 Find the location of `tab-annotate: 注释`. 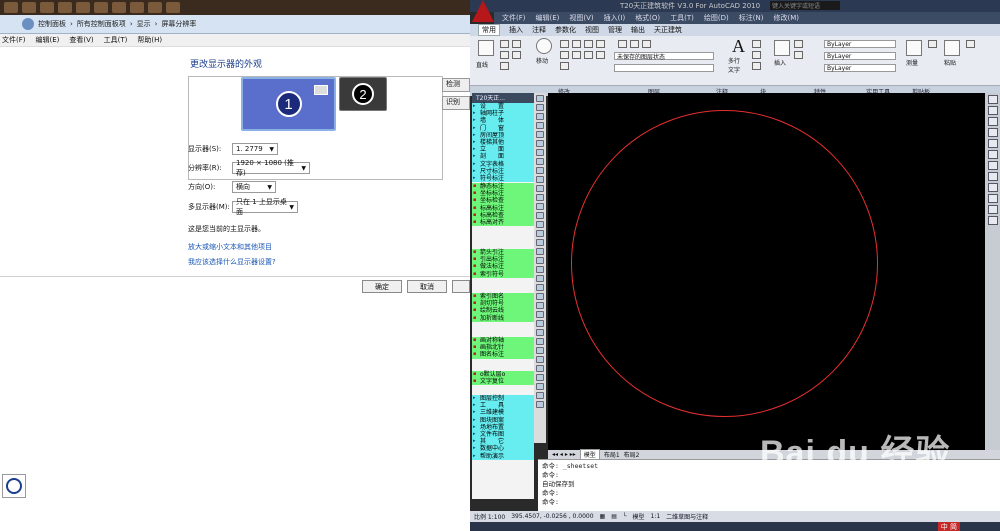

tab-annotate: 注释 is located at coordinates (539, 30).